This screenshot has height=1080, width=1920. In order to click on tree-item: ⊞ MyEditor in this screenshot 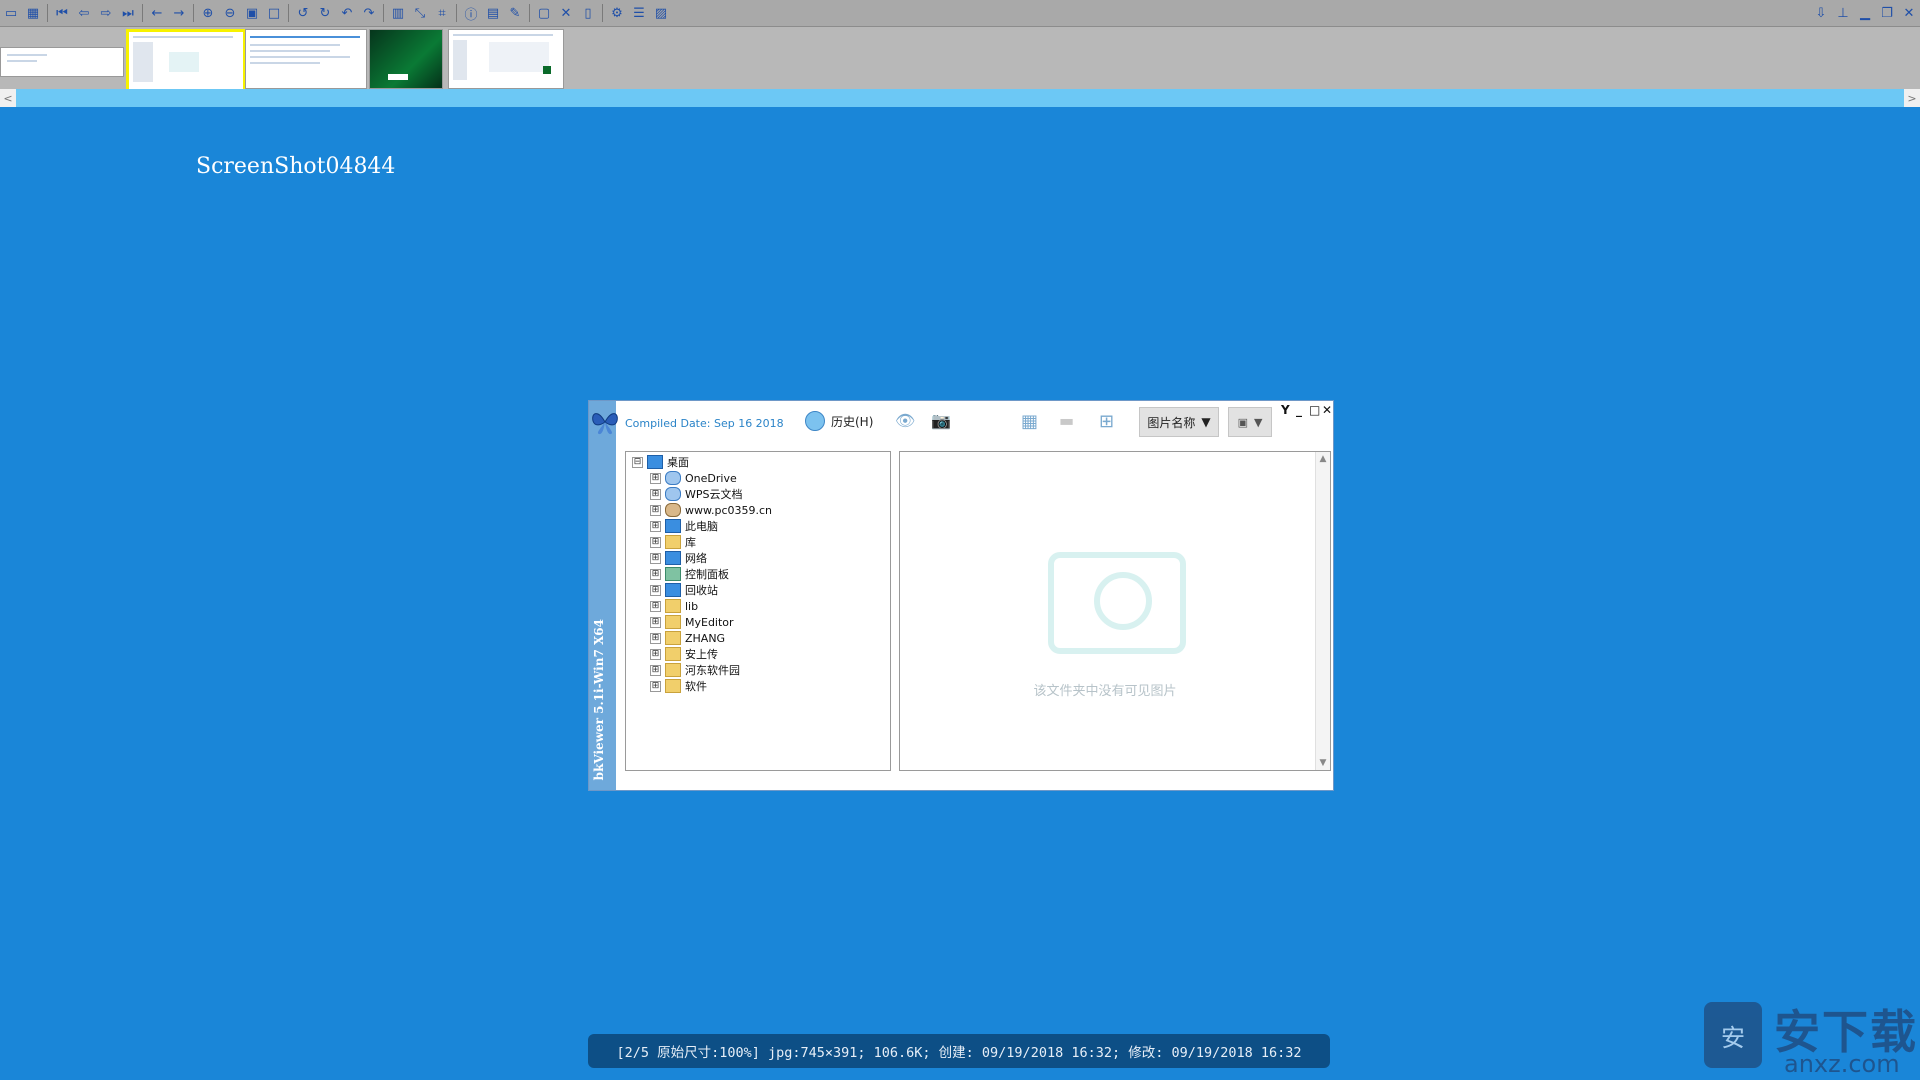, I will do `click(692, 622)`.